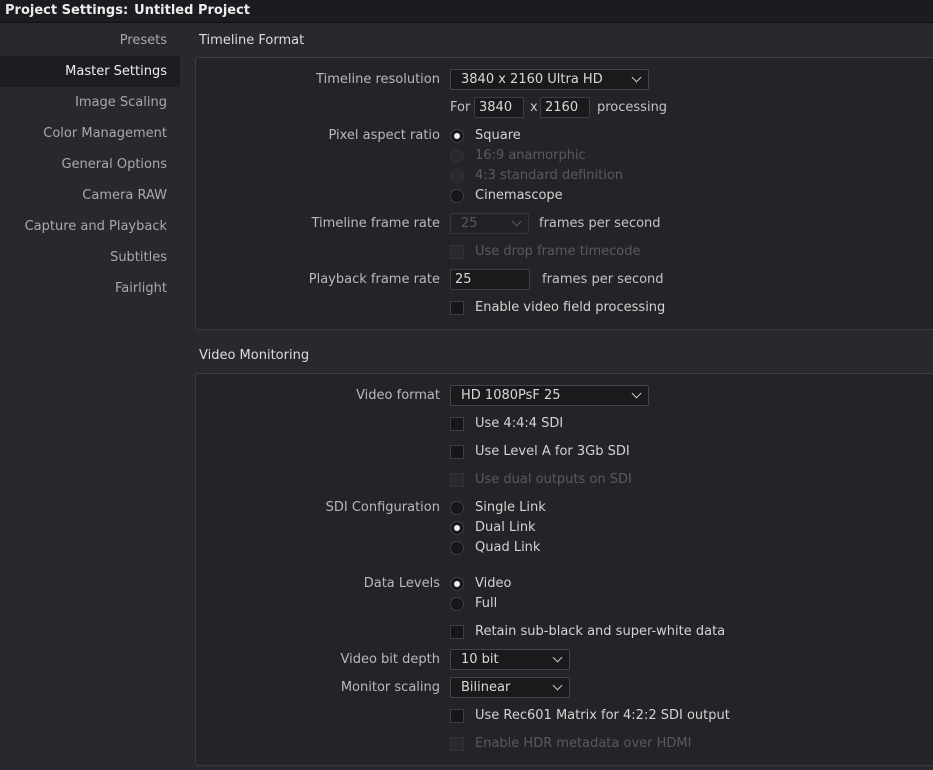 This screenshot has width=933, height=770. What do you see at coordinates (532, 79) in the screenshot?
I see `timeline-resolution-value: 3840 x 2160 Ultra HD` at bounding box center [532, 79].